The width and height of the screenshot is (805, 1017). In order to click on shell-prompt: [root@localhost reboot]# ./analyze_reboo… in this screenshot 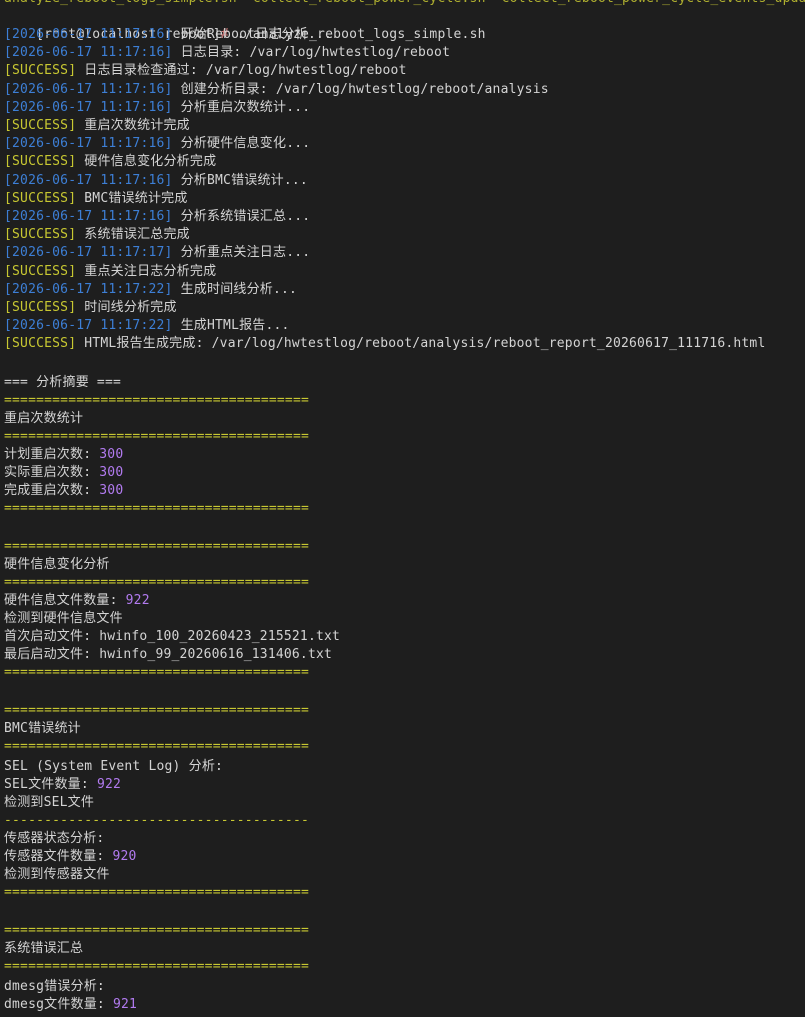, I will do `click(245, 25)`.